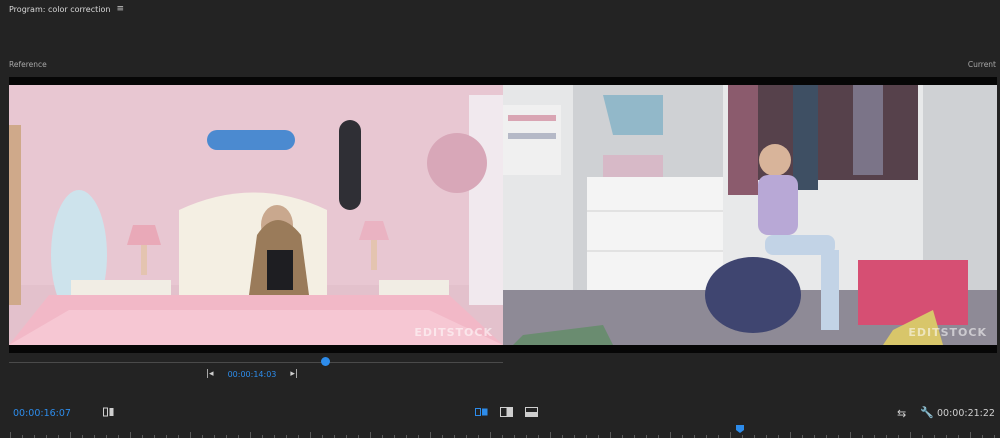 The image size is (1000, 438). Describe the element at coordinates (481, 412) in the screenshot. I see `side-by-side-icon` at that location.